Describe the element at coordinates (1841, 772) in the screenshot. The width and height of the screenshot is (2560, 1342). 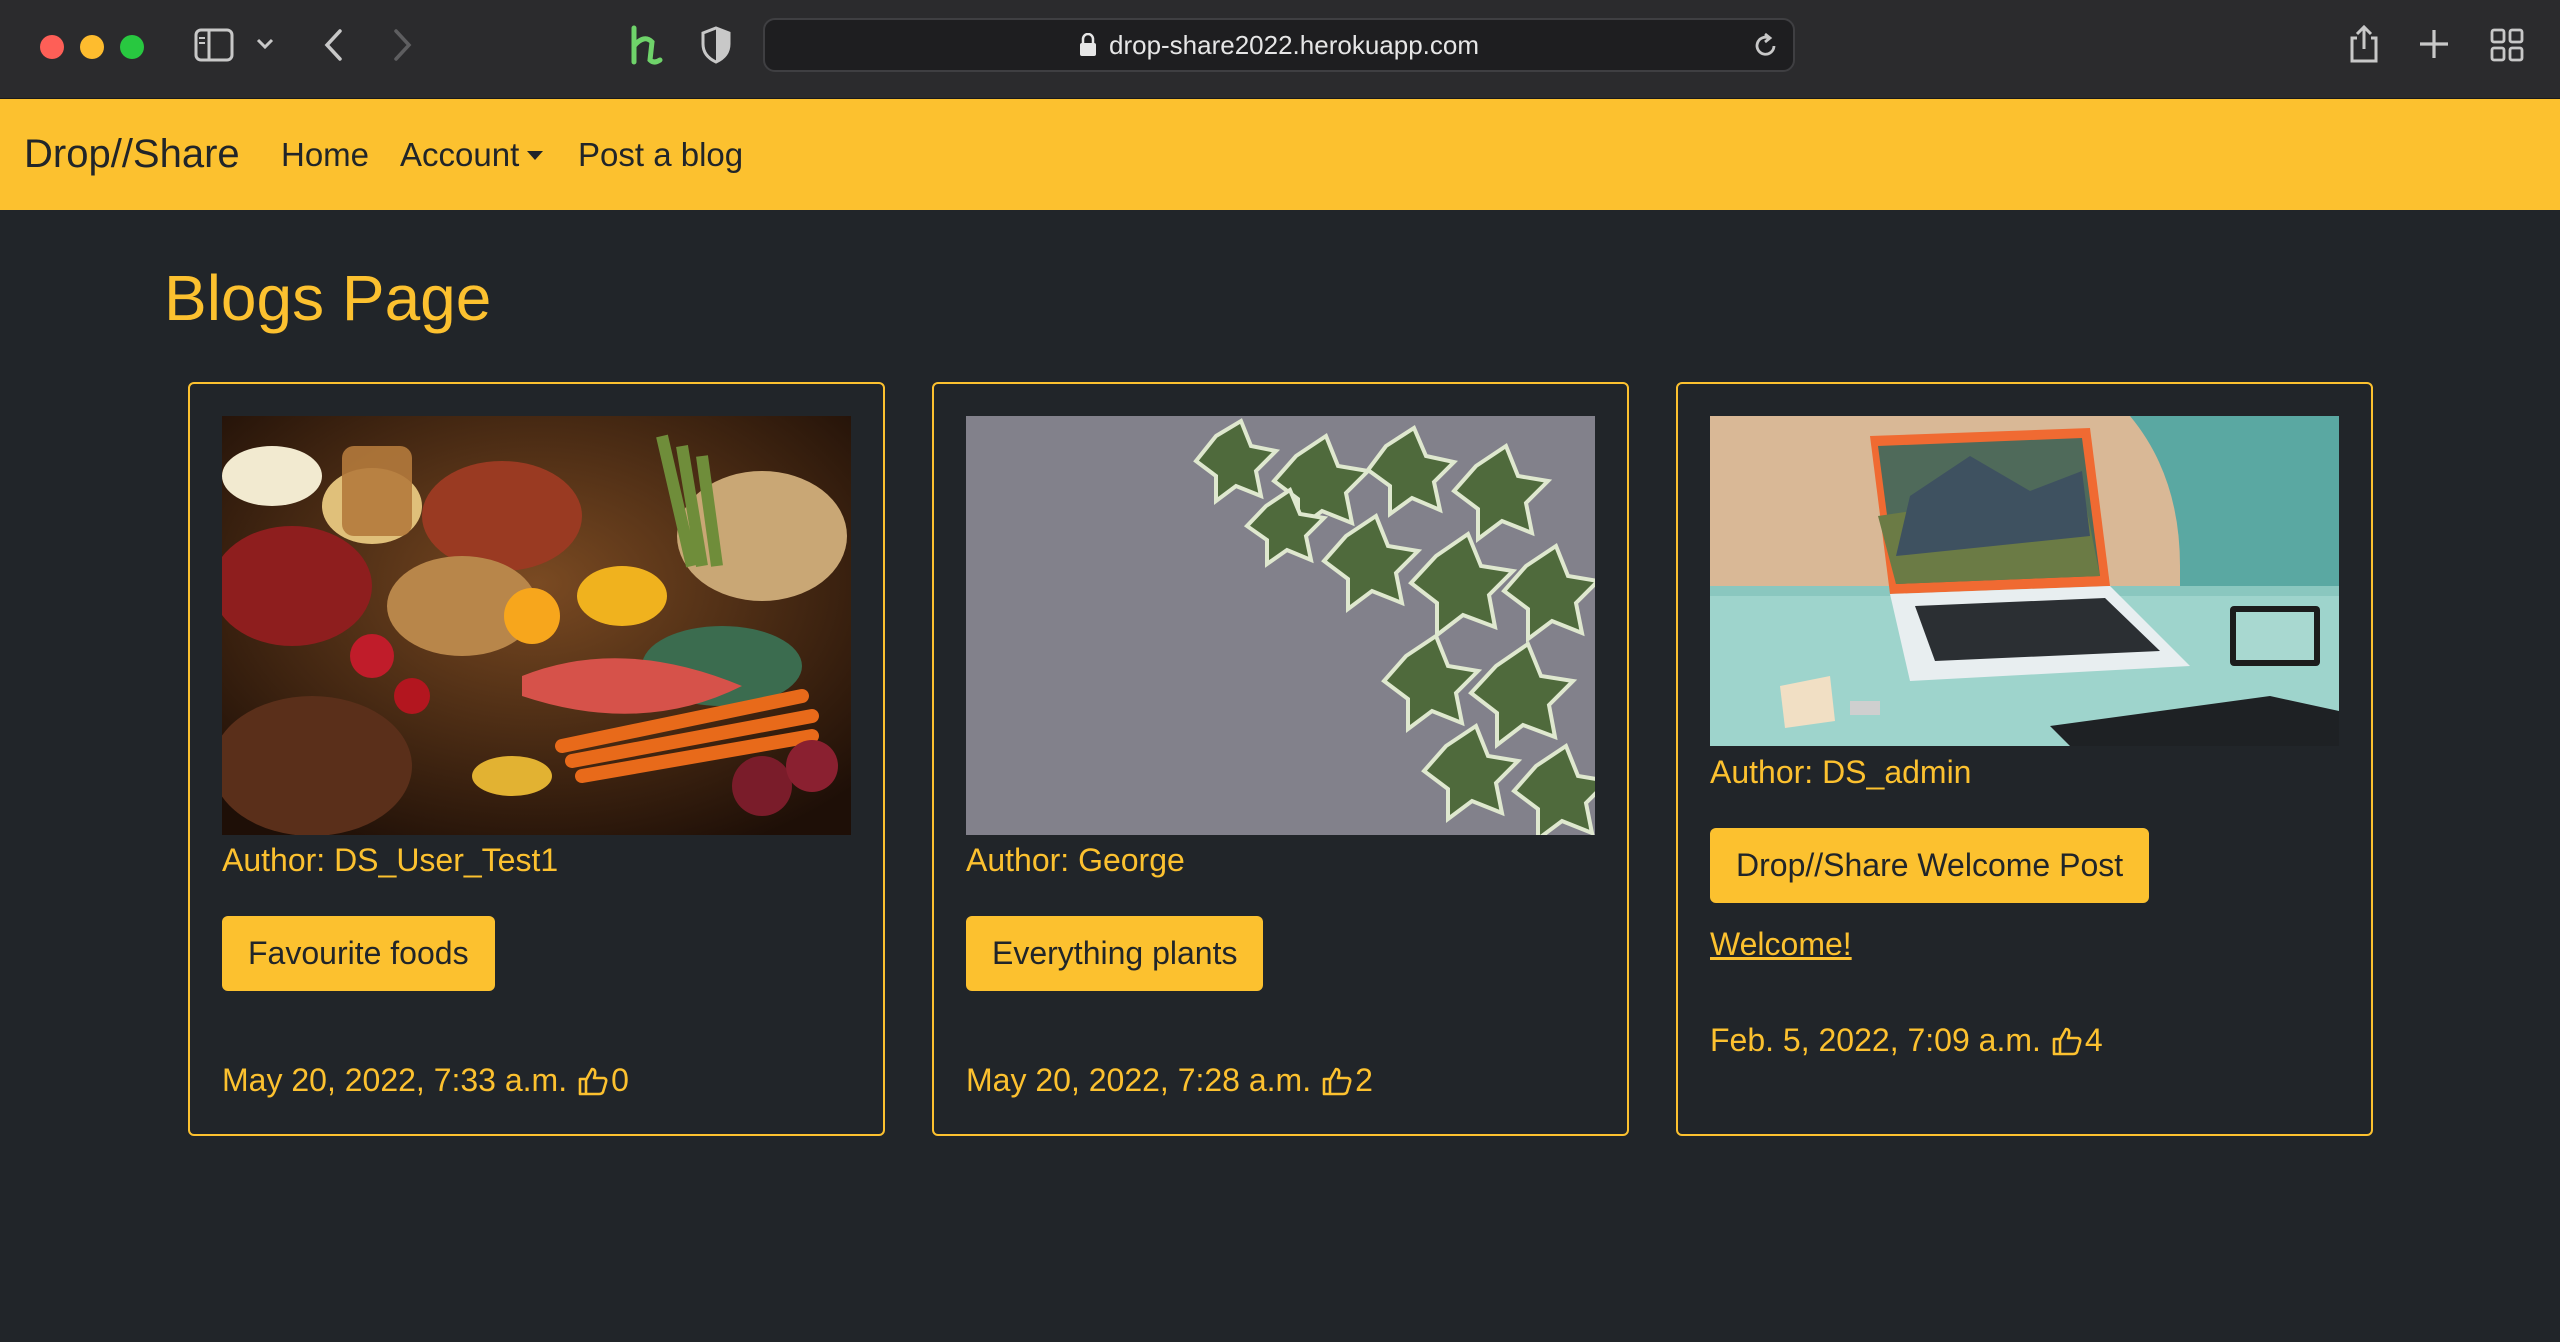
I see `post-author: Author: DS_admin` at that location.